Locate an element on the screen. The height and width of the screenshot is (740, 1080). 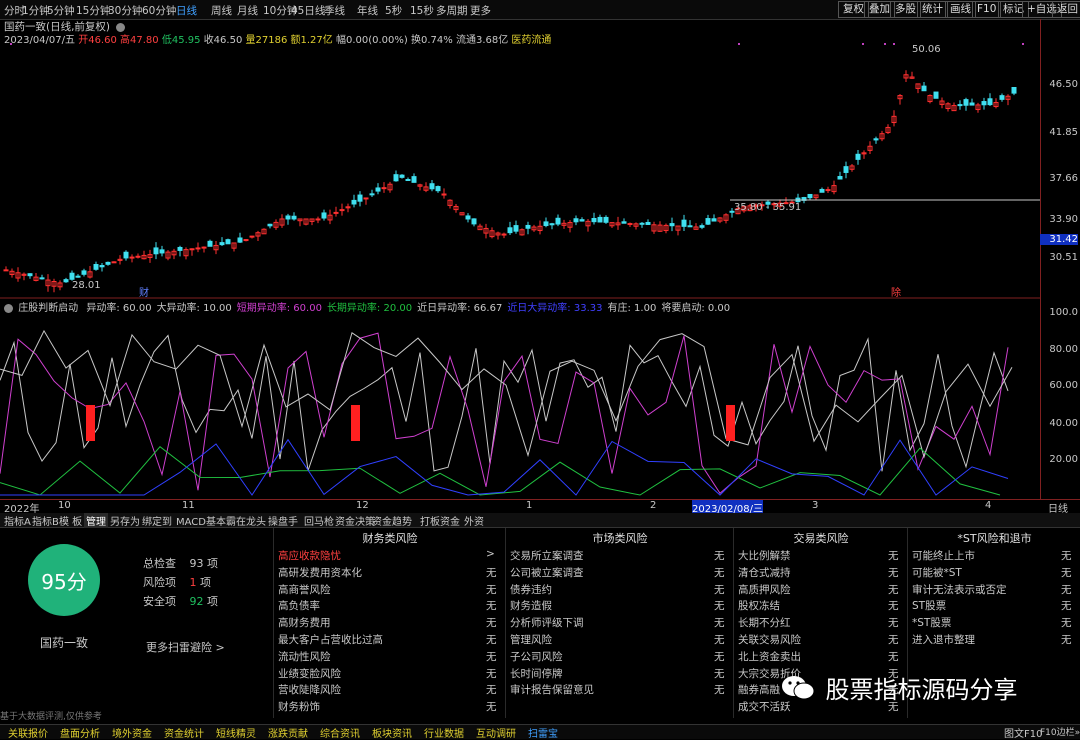
watermark-text: 股票指标源码分享 is located at coordinates (921, 690).